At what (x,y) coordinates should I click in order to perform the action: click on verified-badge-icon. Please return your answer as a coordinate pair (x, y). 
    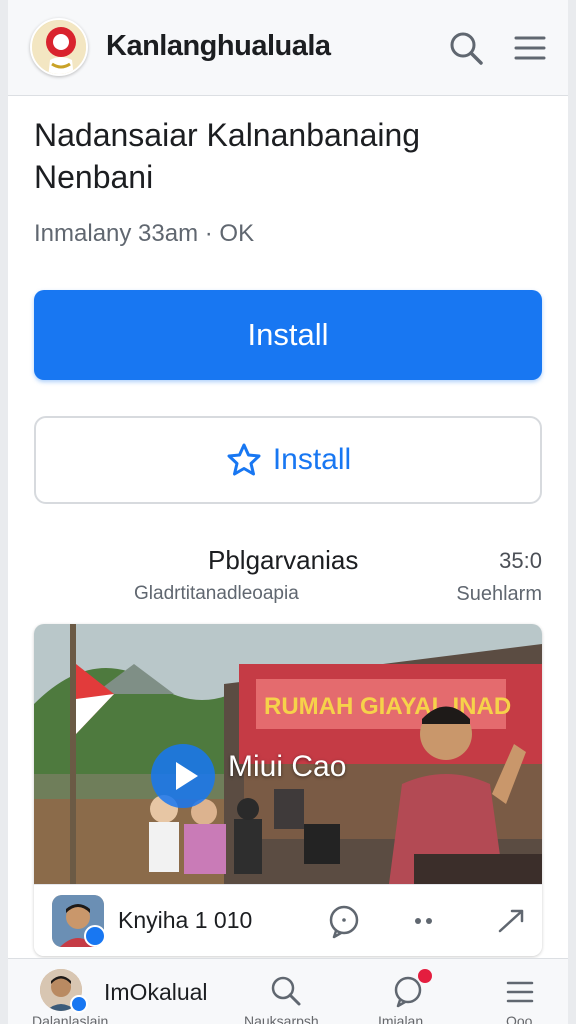
    Looking at the image, I should click on (95, 936).